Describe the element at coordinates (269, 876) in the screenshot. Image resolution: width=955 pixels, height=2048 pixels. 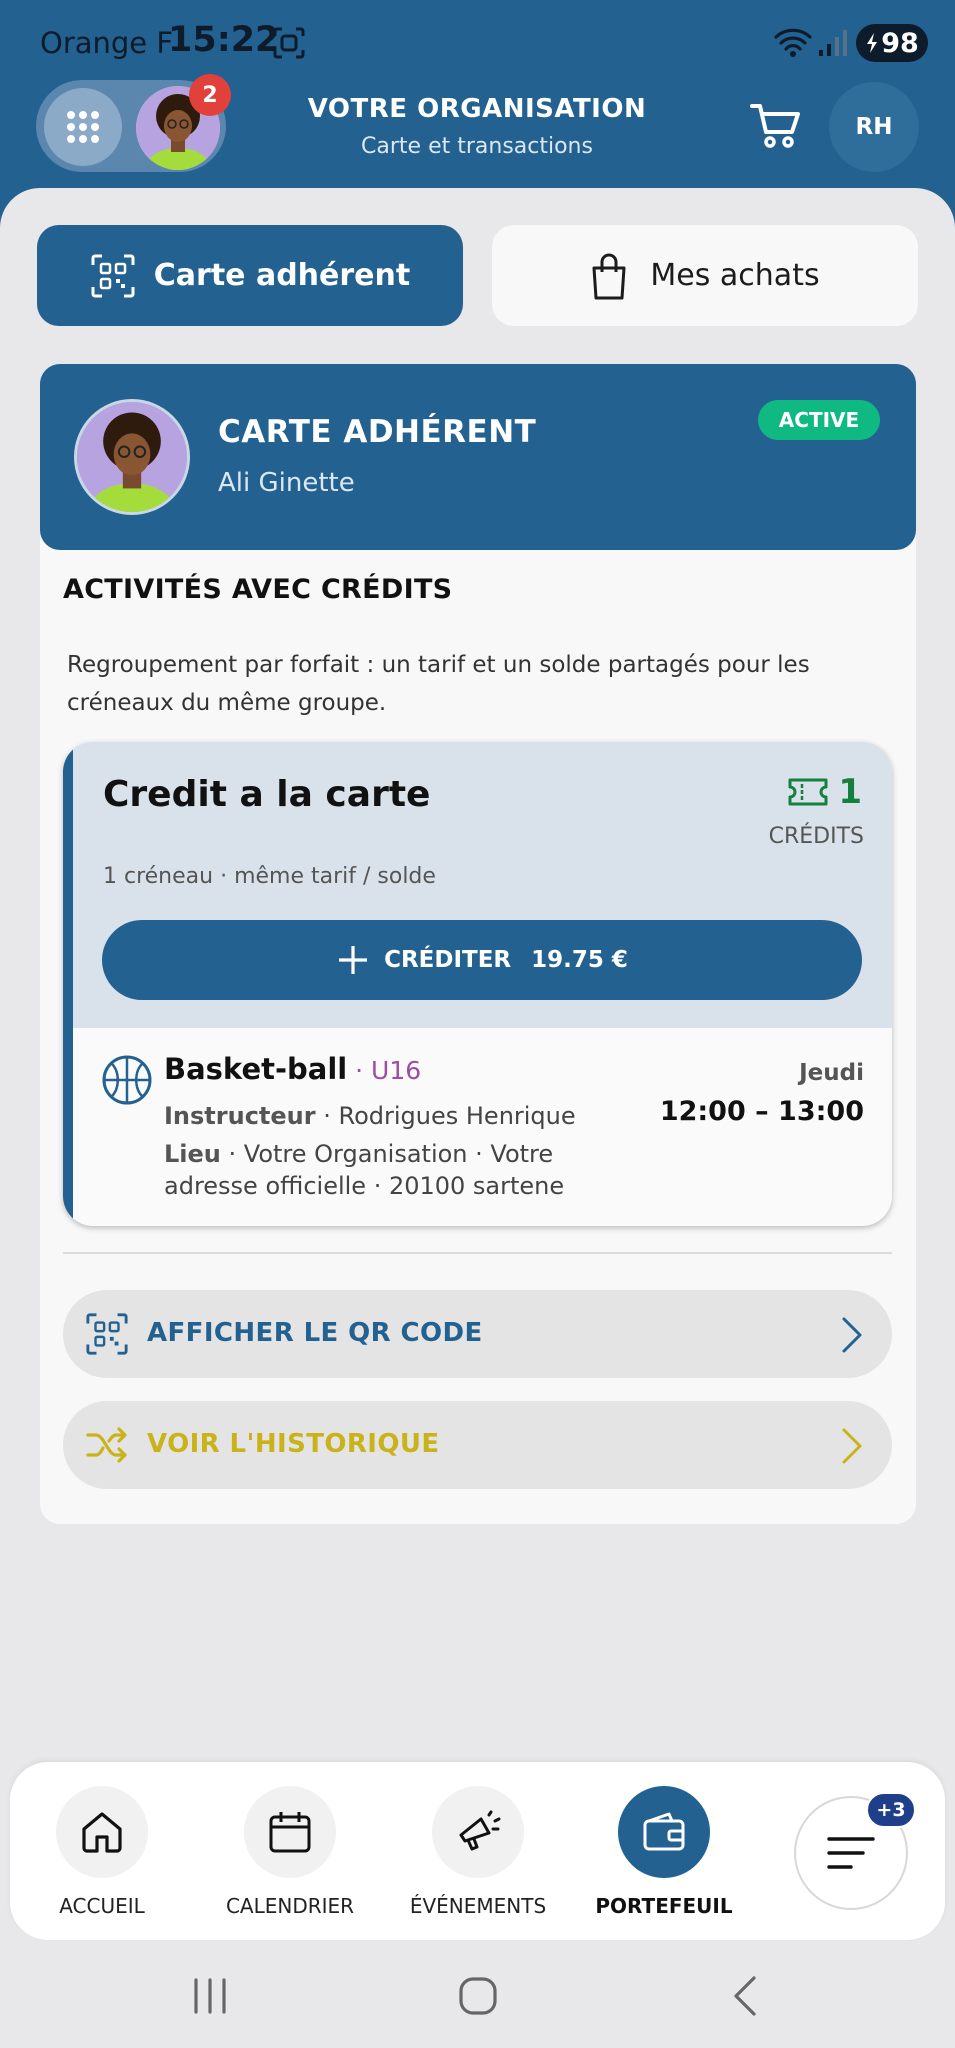
I see `credit-info: 1 créneau · même tarif / solde` at that location.